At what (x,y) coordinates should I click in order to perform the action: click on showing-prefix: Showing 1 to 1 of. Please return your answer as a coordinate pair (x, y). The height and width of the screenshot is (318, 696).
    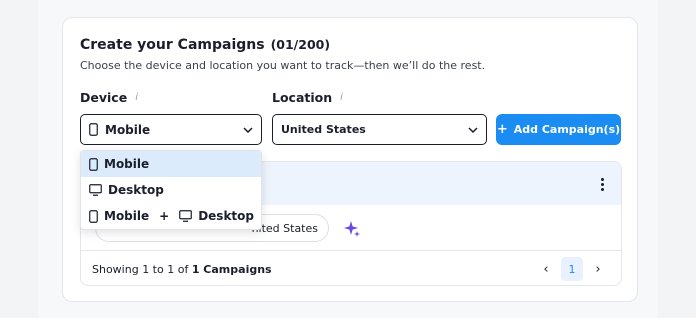
    Looking at the image, I should click on (140, 269).